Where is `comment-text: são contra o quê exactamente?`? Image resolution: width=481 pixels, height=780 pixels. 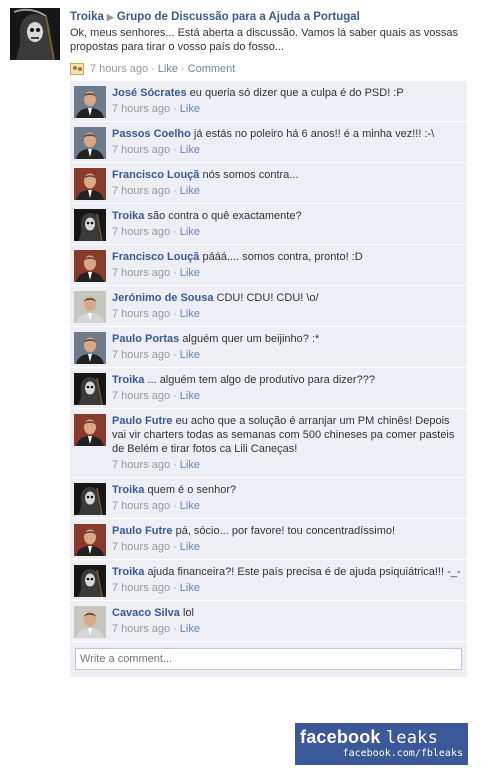 comment-text: são contra o quê exactamente? is located at coordinates (224, 216).